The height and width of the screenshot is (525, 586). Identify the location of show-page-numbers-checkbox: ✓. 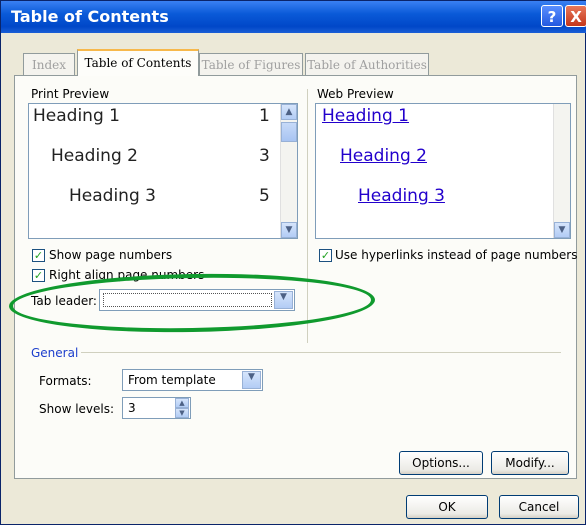
(38, 255).